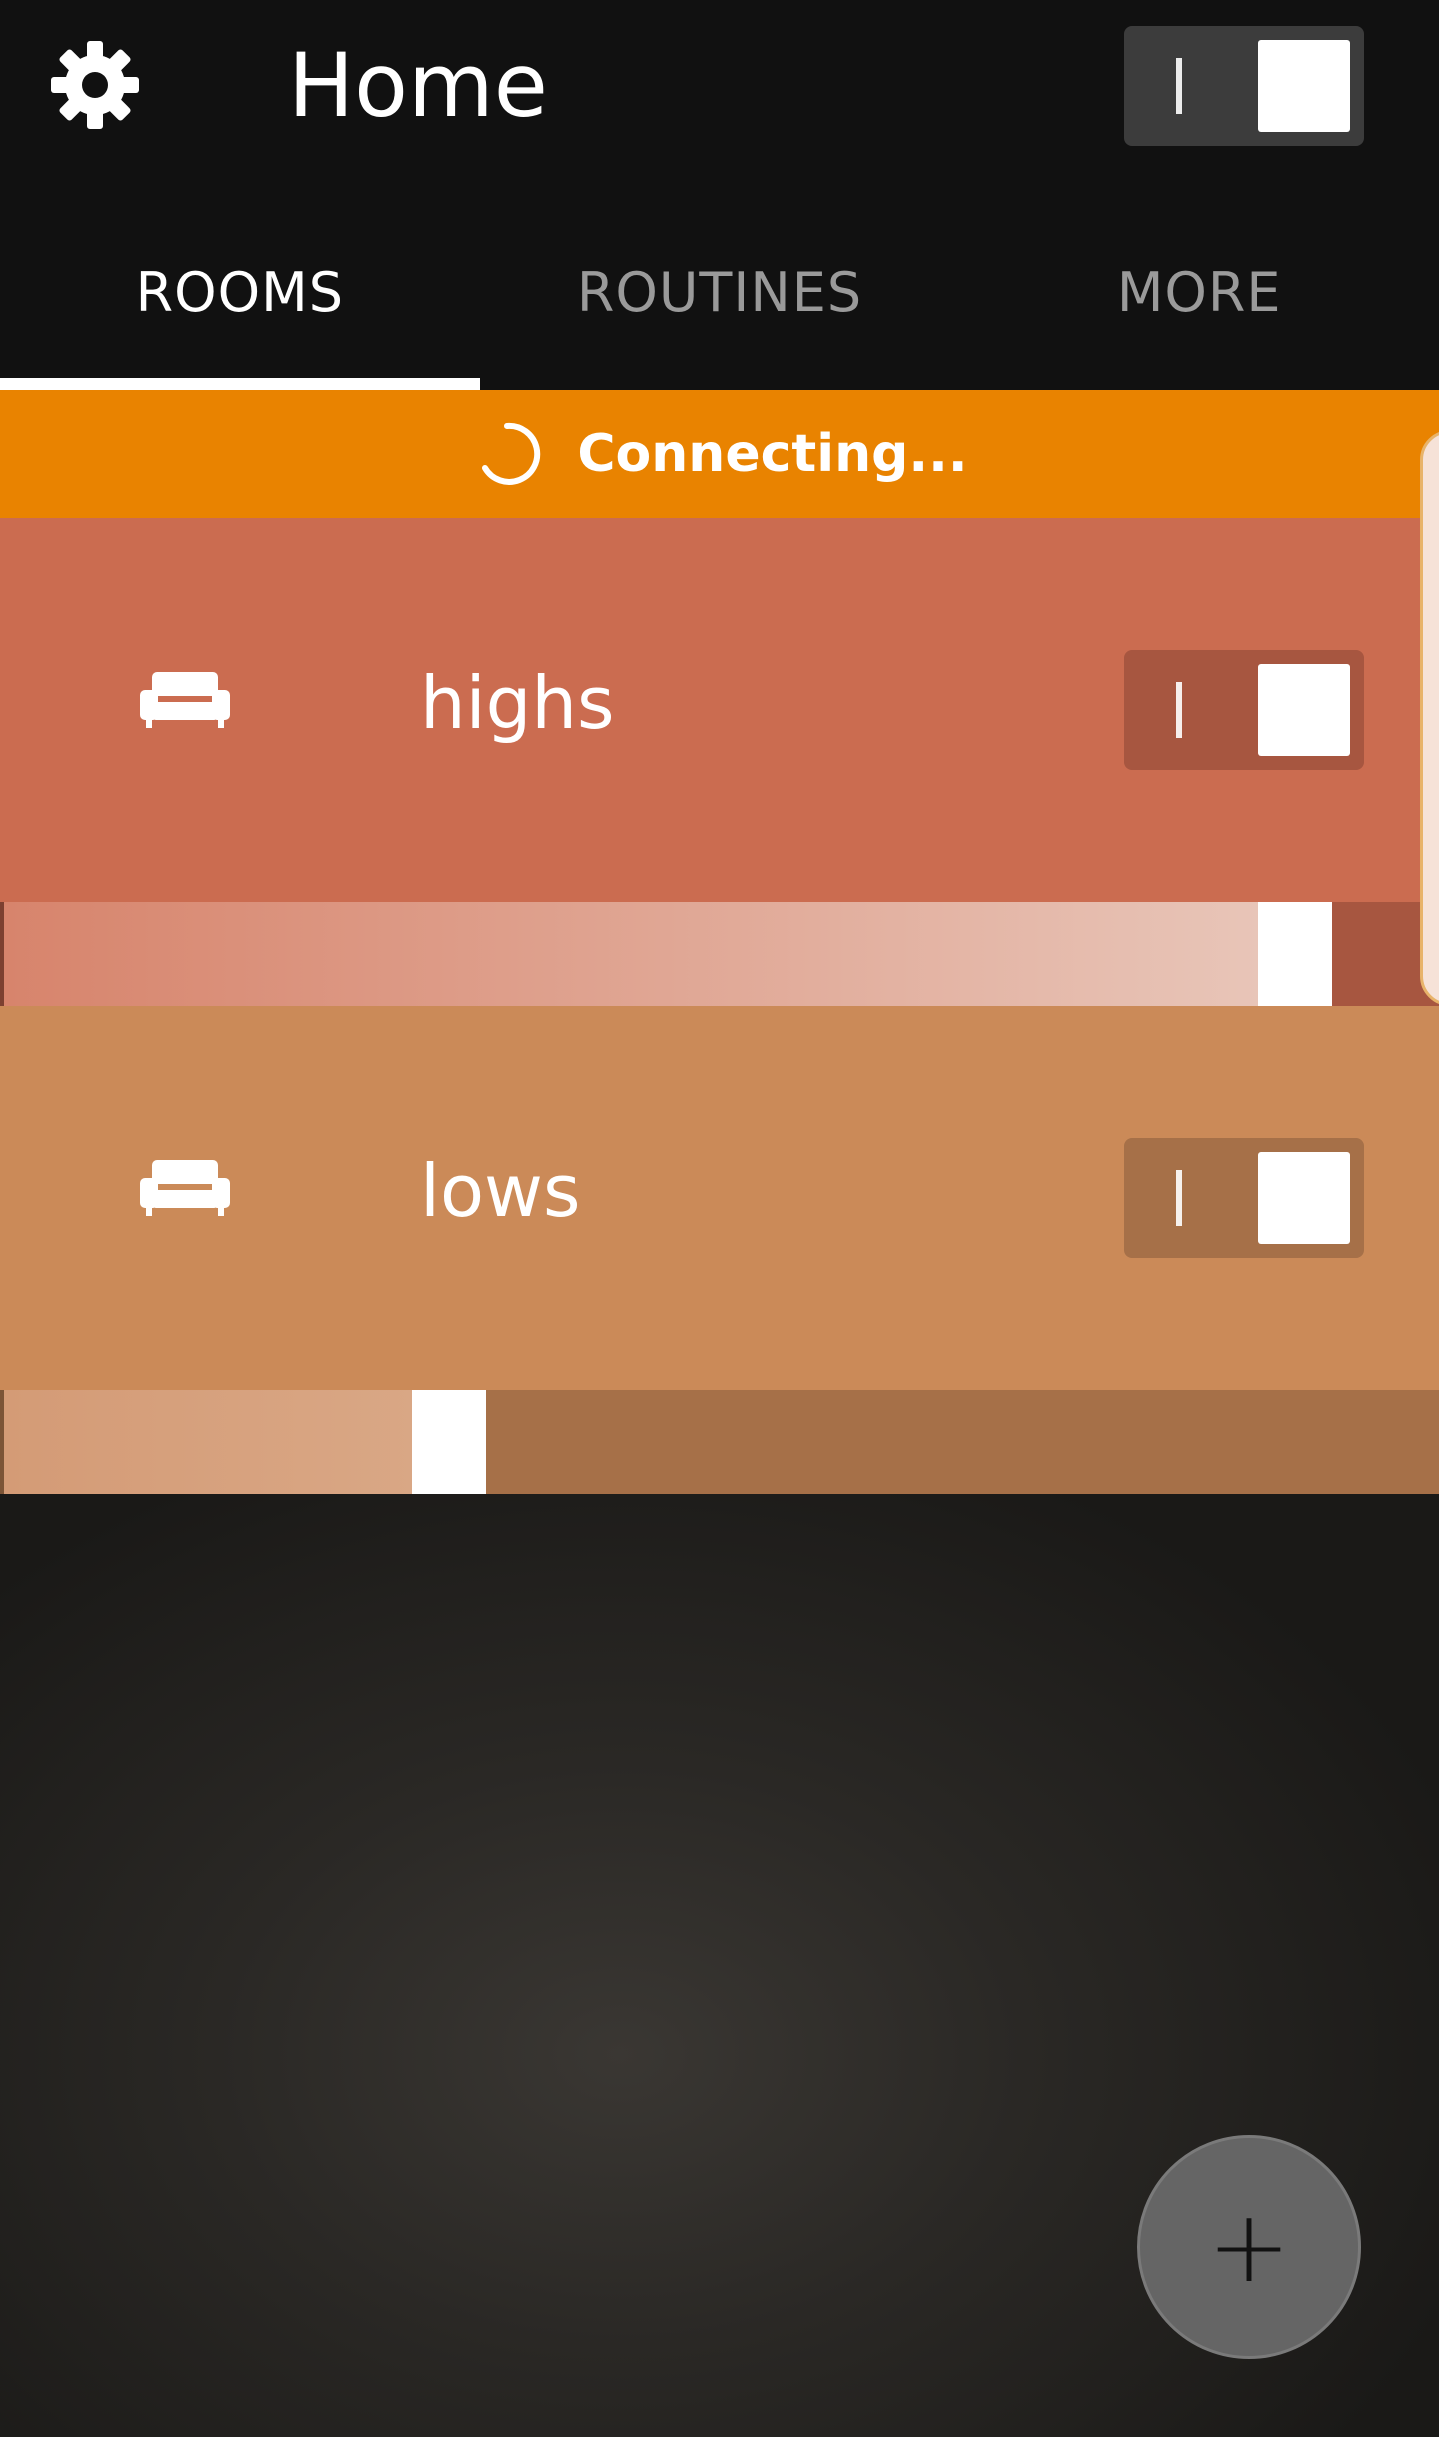 This screenshot has height=2437, width=1439. I want to click on add-room-button: +, so click(1249, 2247).